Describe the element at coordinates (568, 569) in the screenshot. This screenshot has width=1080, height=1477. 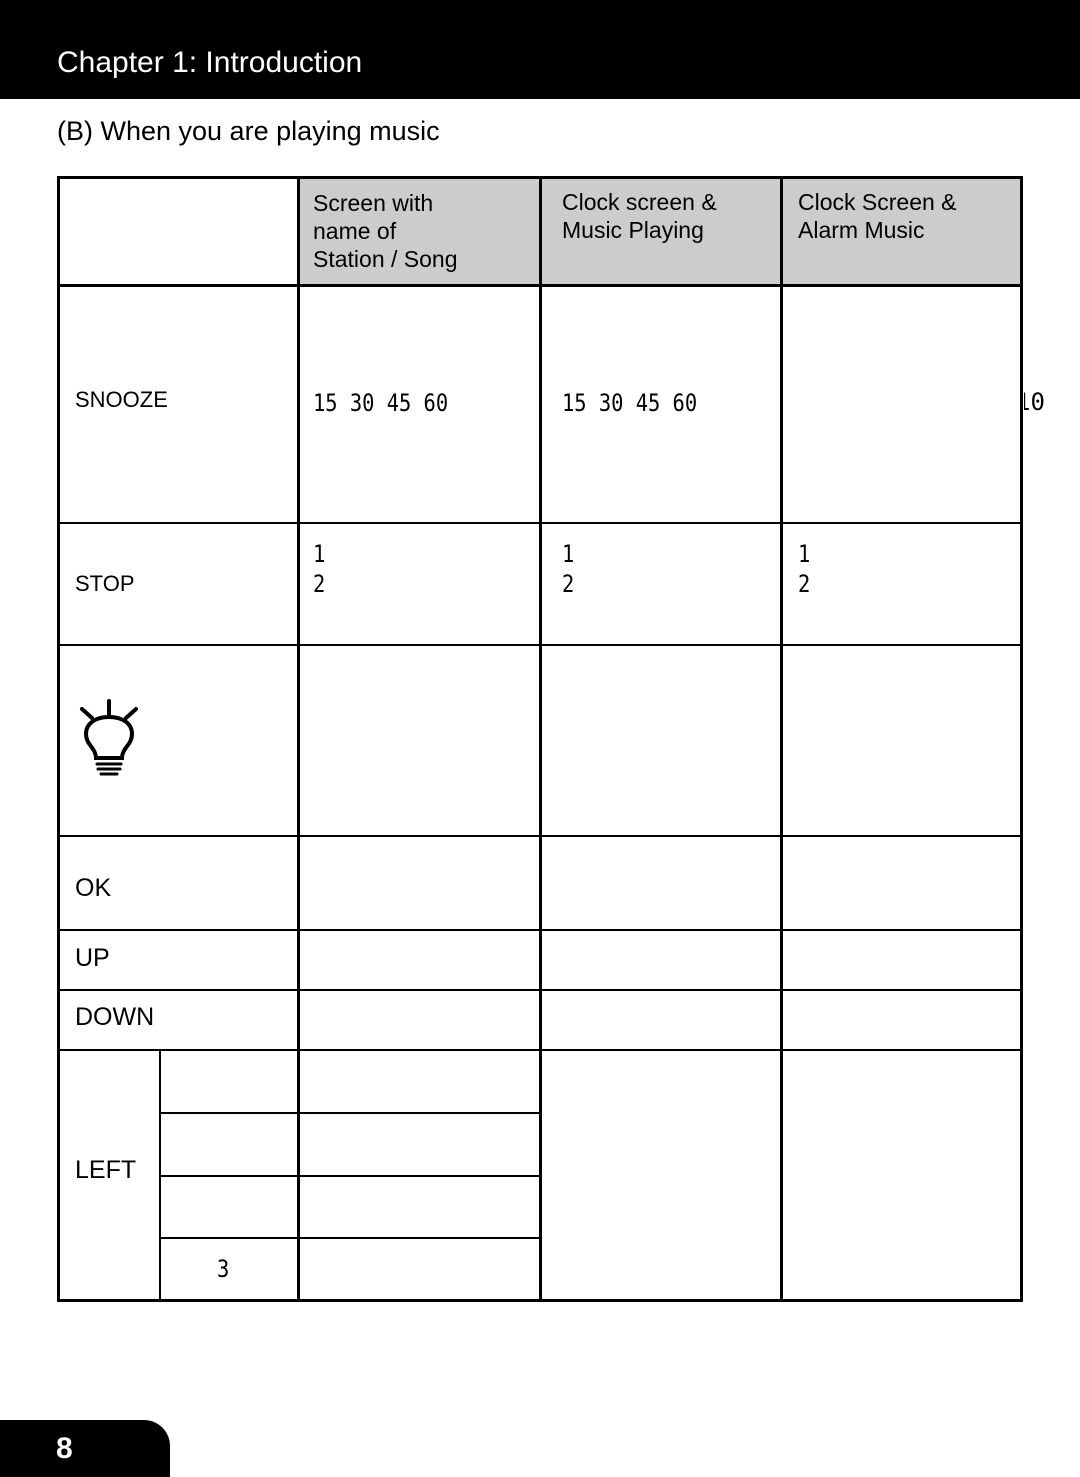
I see `stop-values-clock-music: 1 2` at that location.